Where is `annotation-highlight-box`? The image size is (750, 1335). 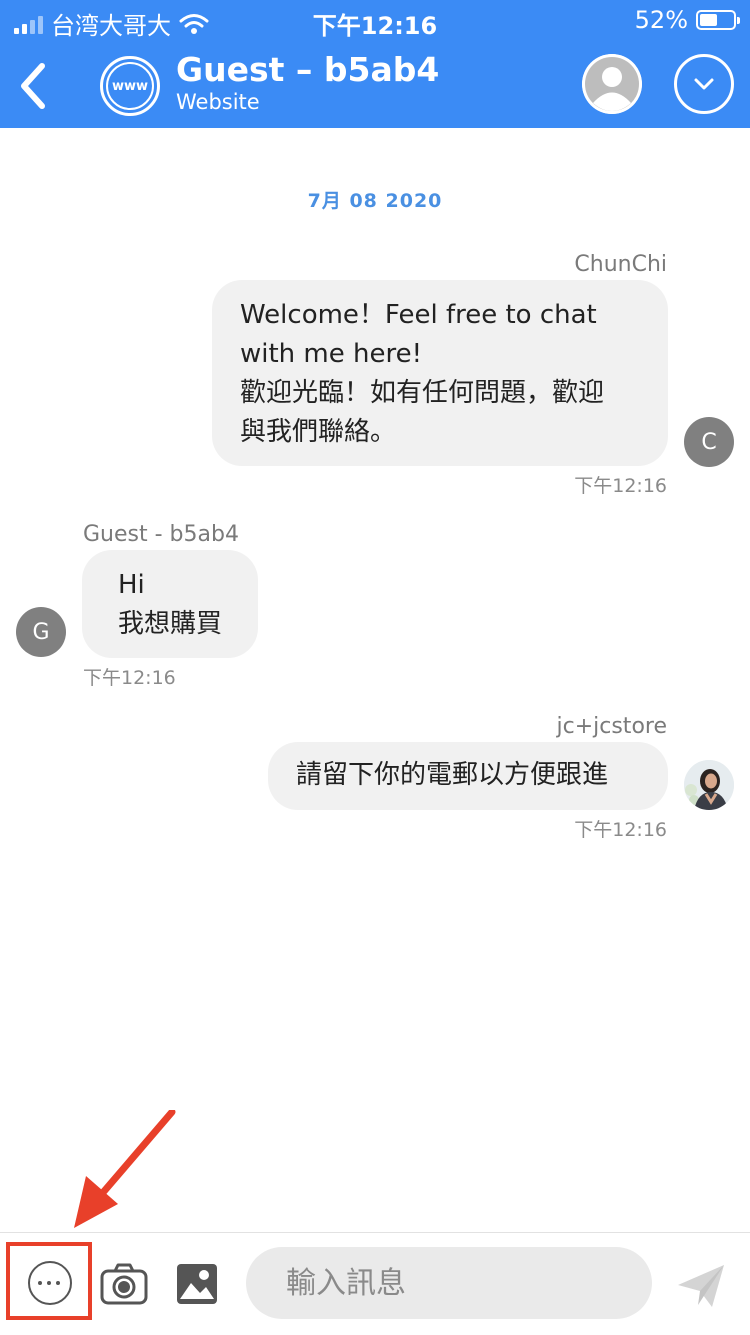 annotation-highlight-box is located at coordinates (49, 1281).